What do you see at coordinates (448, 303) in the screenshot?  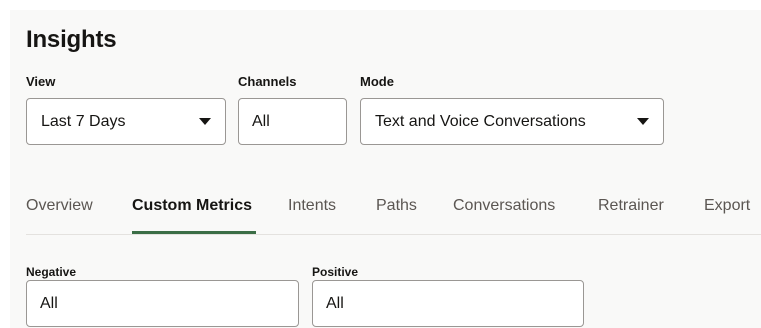 I see `positive-field: All` at bounding box center [448, 303].